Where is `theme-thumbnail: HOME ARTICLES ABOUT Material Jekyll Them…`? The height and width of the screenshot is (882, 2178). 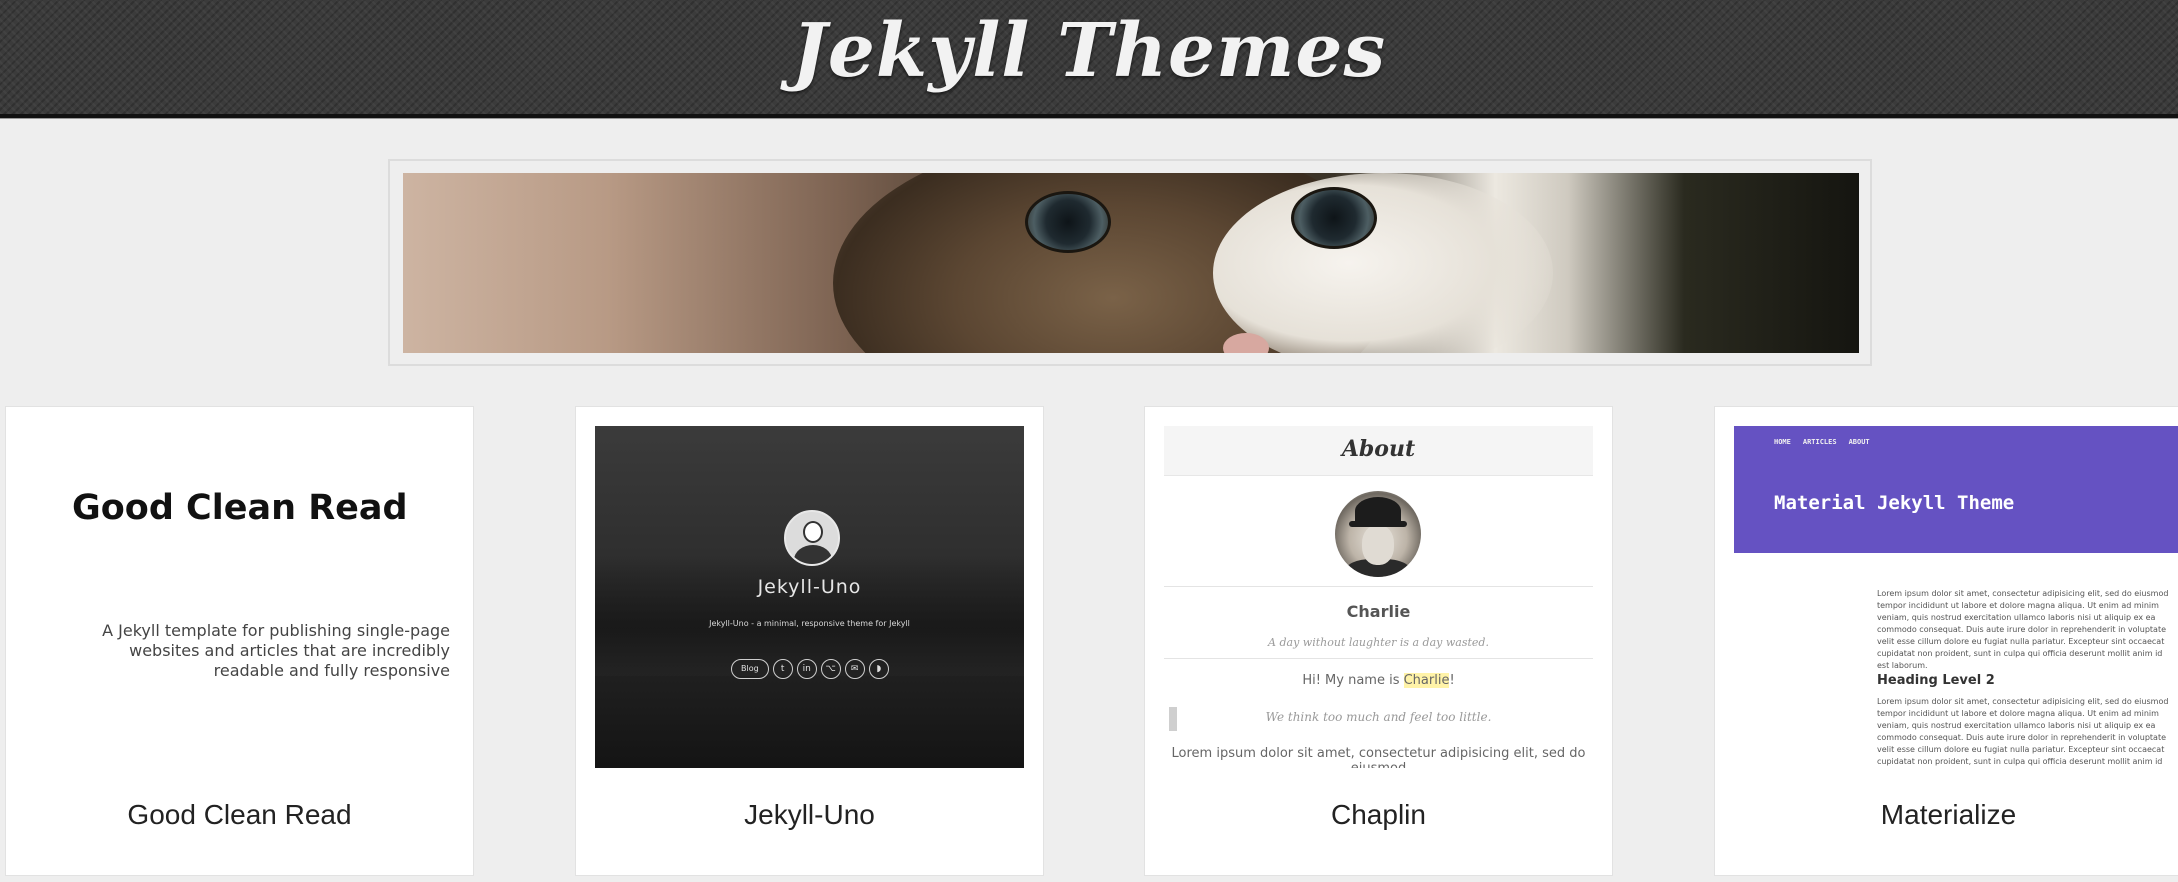 theme-thumbnail: HOME ARTICLES ABOUT Material Jekyll Them… is located at coordinates (1956, 597).